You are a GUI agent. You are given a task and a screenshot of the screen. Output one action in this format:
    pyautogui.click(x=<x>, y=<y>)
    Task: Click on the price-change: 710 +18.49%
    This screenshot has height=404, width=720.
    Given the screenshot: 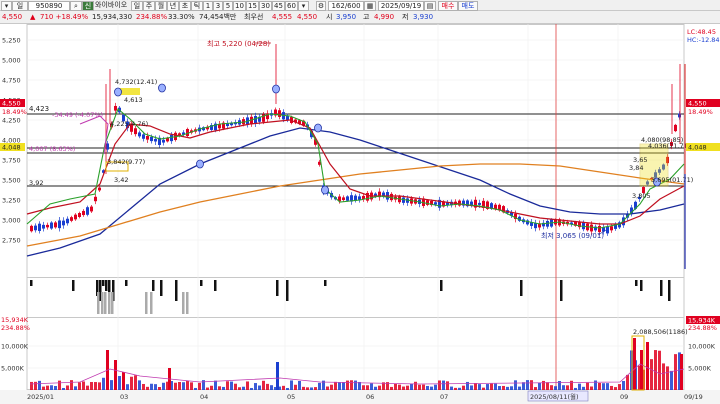 What is the action you would take?
    pyautogui.click(x=64, y=17)
    